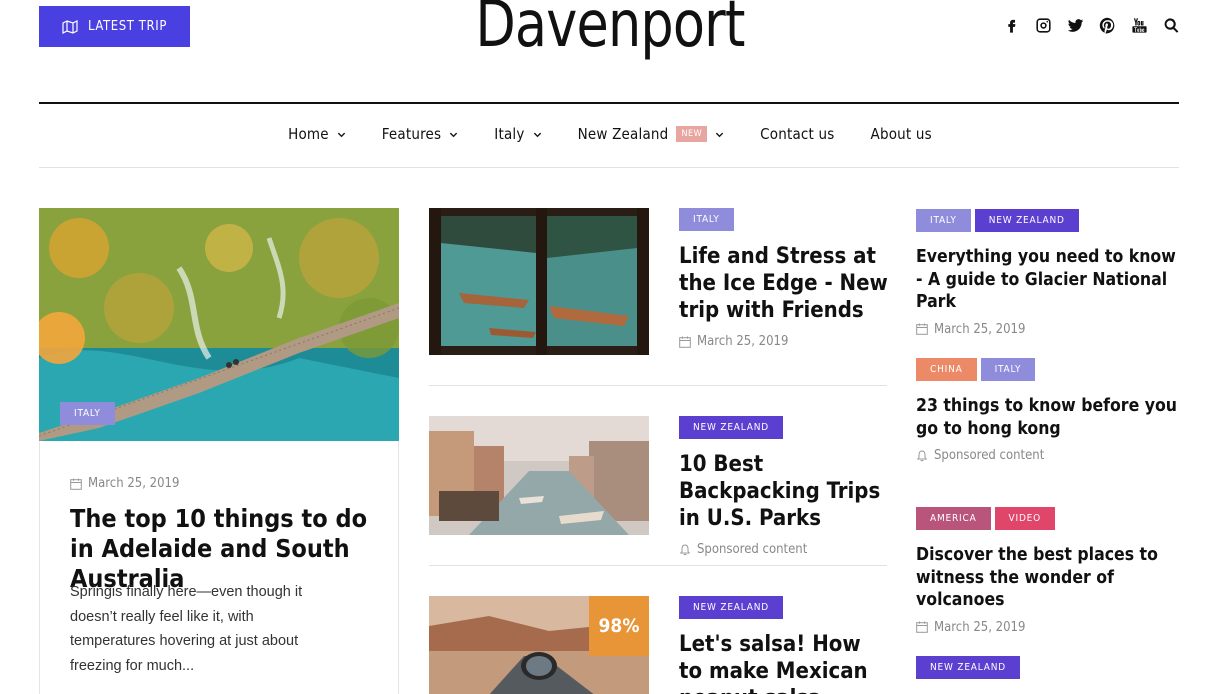 The height and width of the screenshot is (694, 1220). What do you see at coordinates (1171, 25) in the screenshot?
I see `search-icon` at bounding box center [1171, 25].